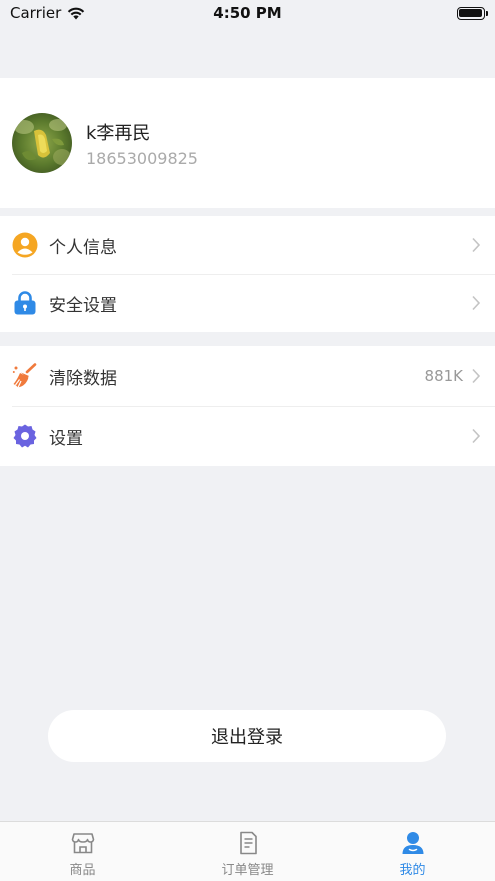 Image resolution: width=495 pixels, height=881 pixels. I want to click on logout-button: 退出登录, so click(247, 736).